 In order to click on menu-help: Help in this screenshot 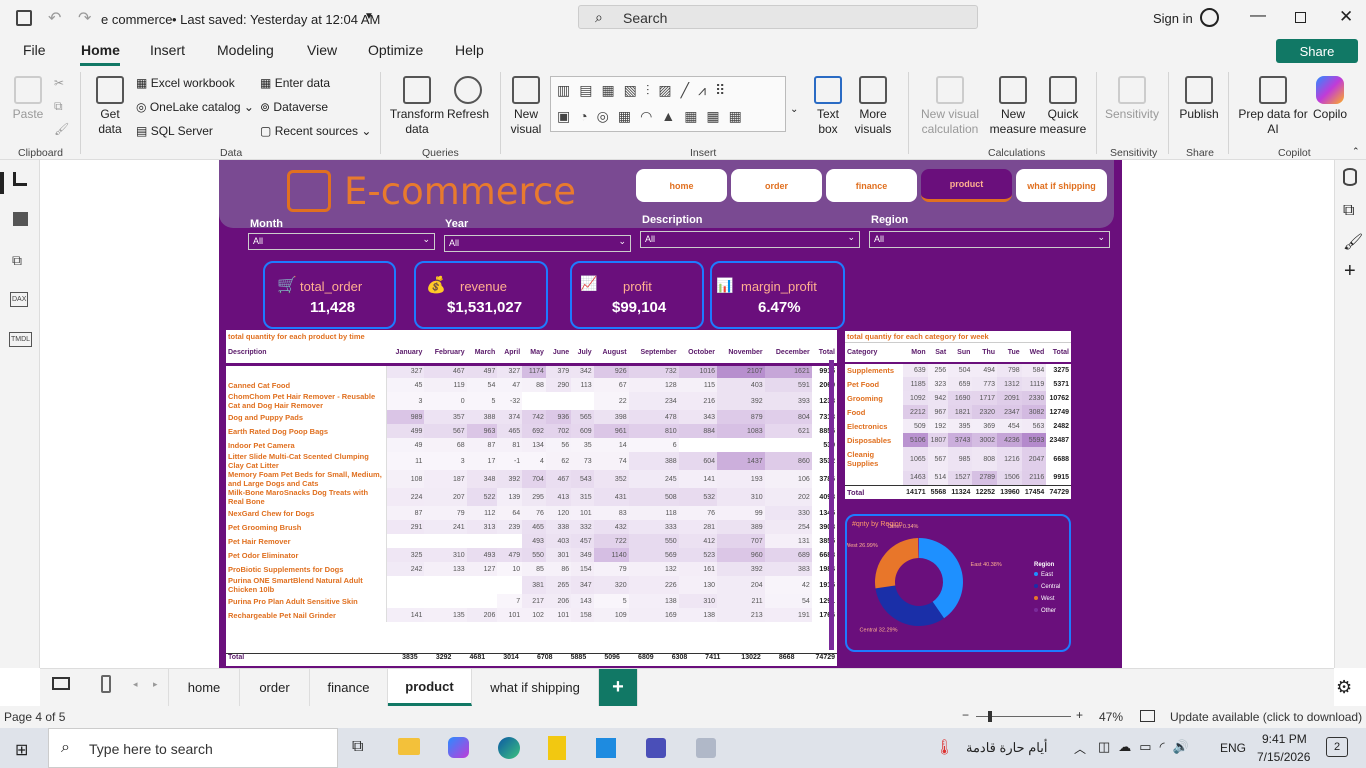, I will do `click(469, 50)`.